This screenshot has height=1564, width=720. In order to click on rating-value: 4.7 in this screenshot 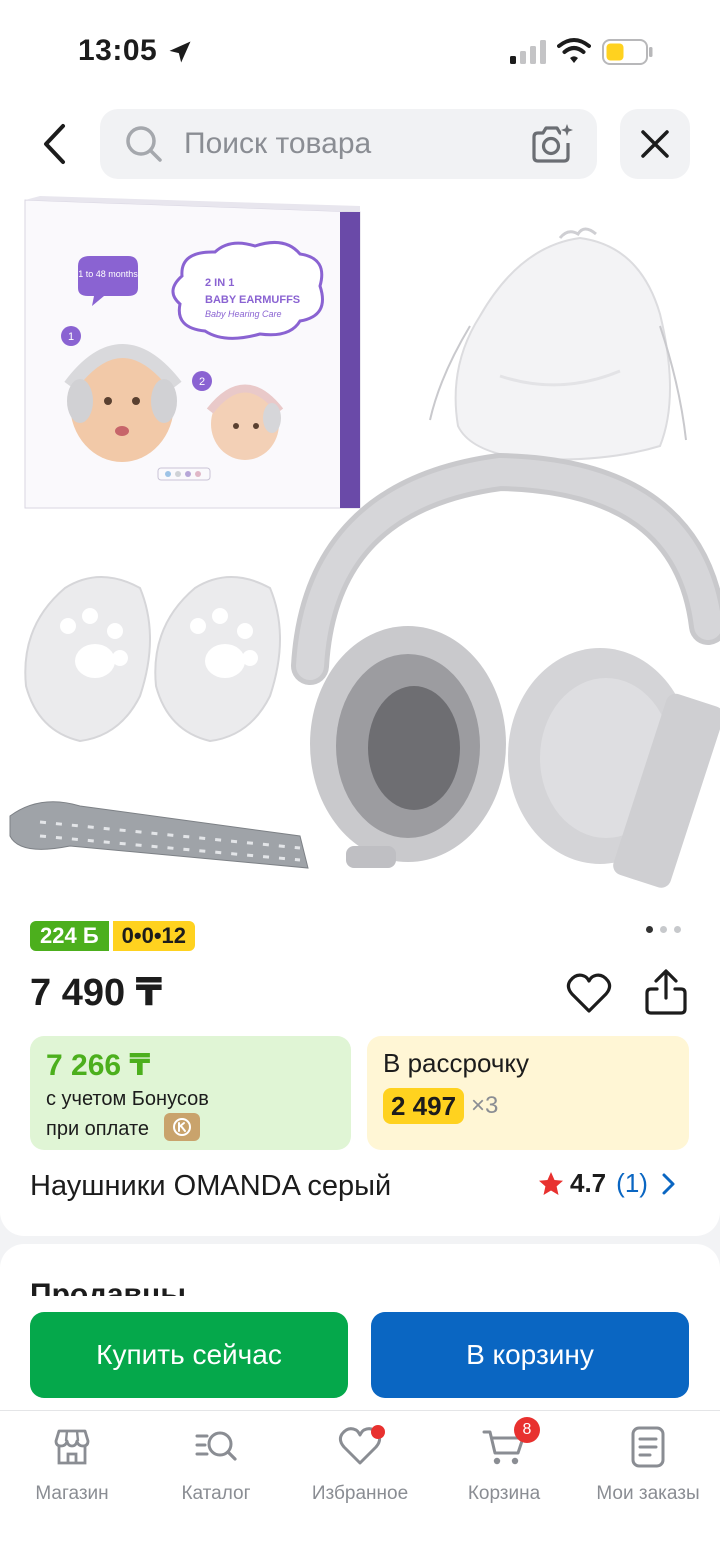, I will do `click(588, 1183)`.